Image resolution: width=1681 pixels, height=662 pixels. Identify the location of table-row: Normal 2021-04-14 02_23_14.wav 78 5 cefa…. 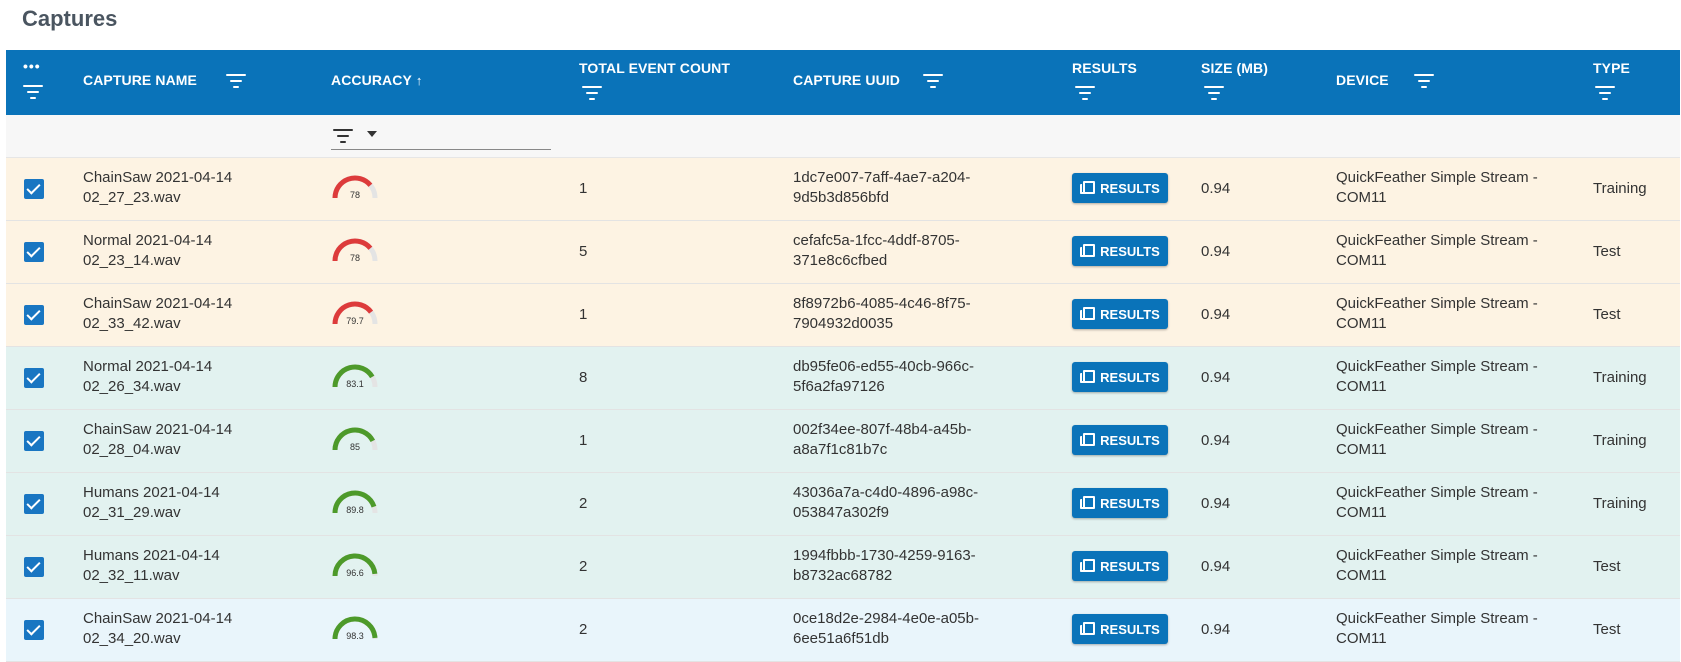
(843, 252).